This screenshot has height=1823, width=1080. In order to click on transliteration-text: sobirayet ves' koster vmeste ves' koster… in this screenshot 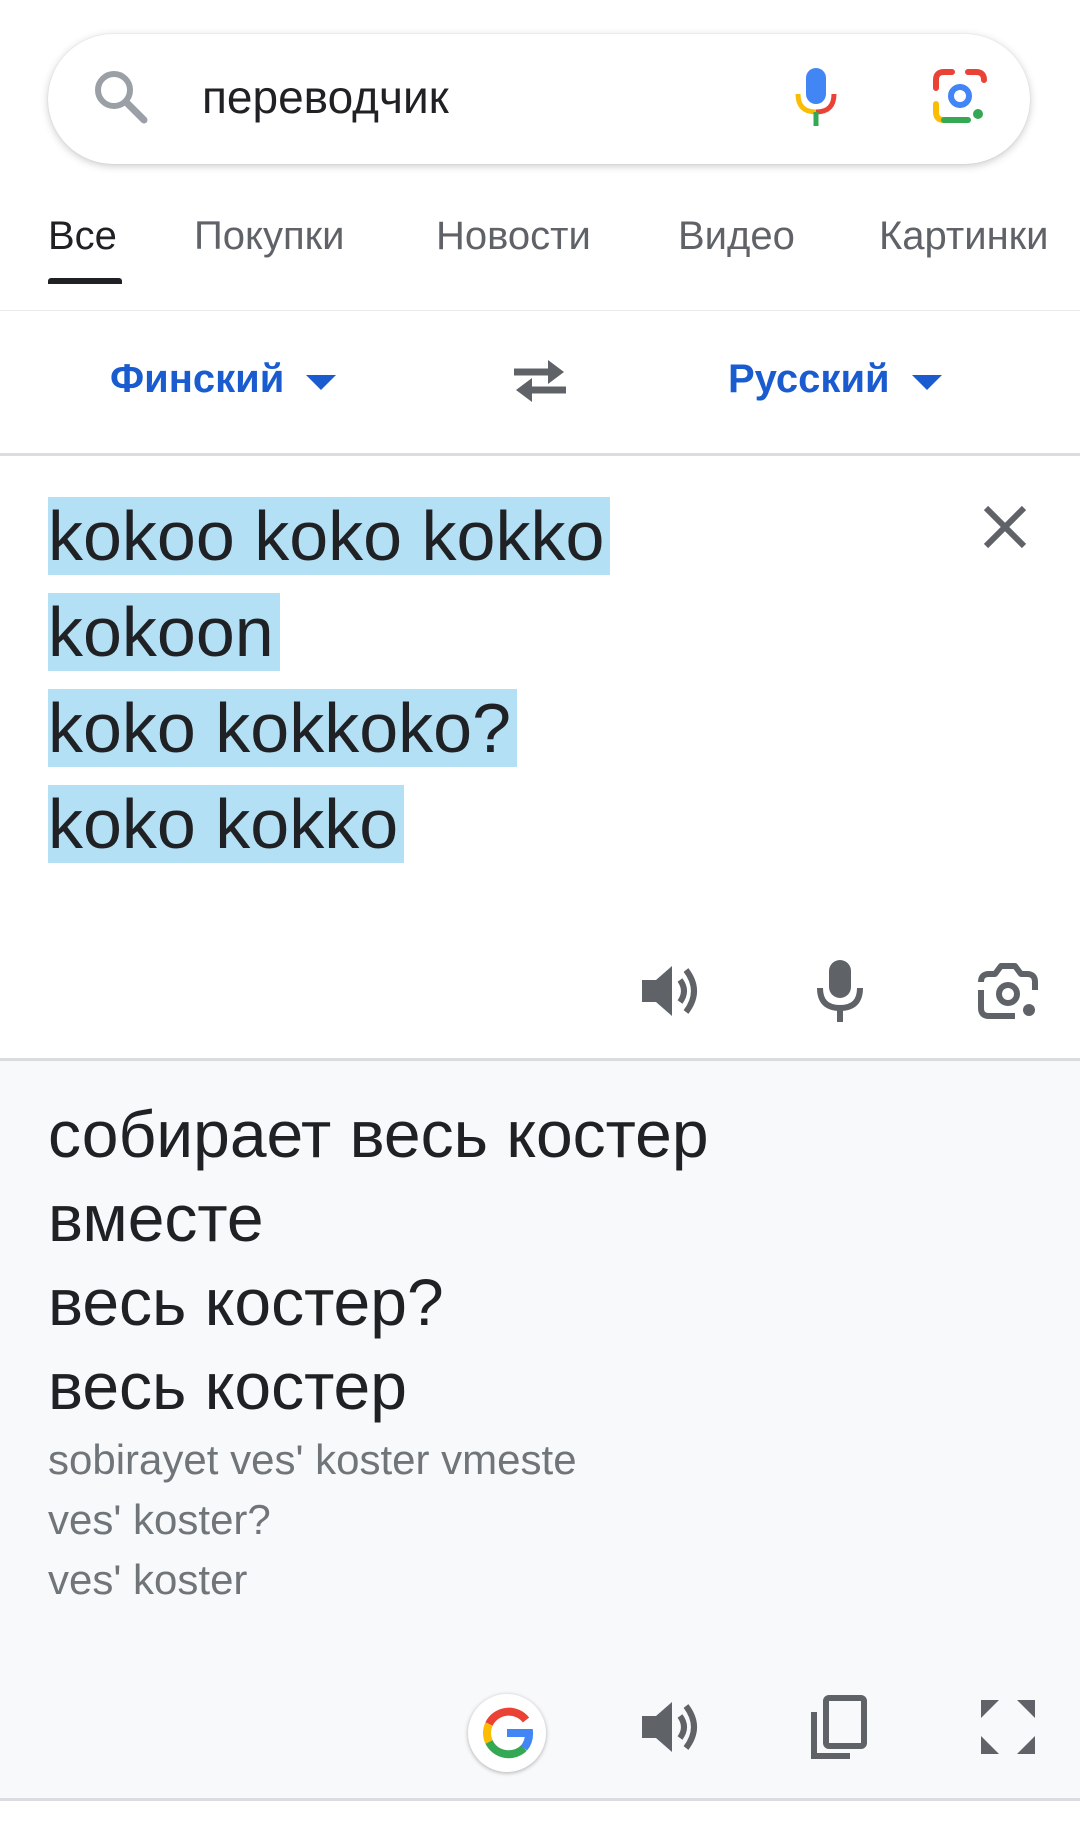, I will do `click(312, 1519)`.